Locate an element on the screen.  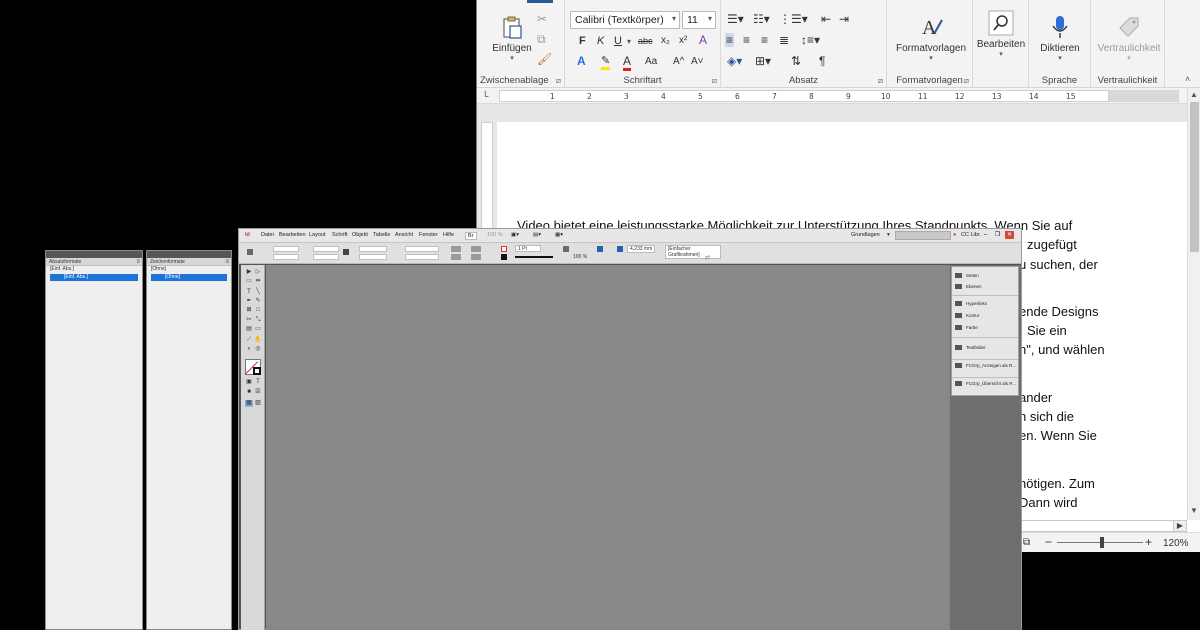
character-style-item: [Ohne] is located at coordinates (189, 277).